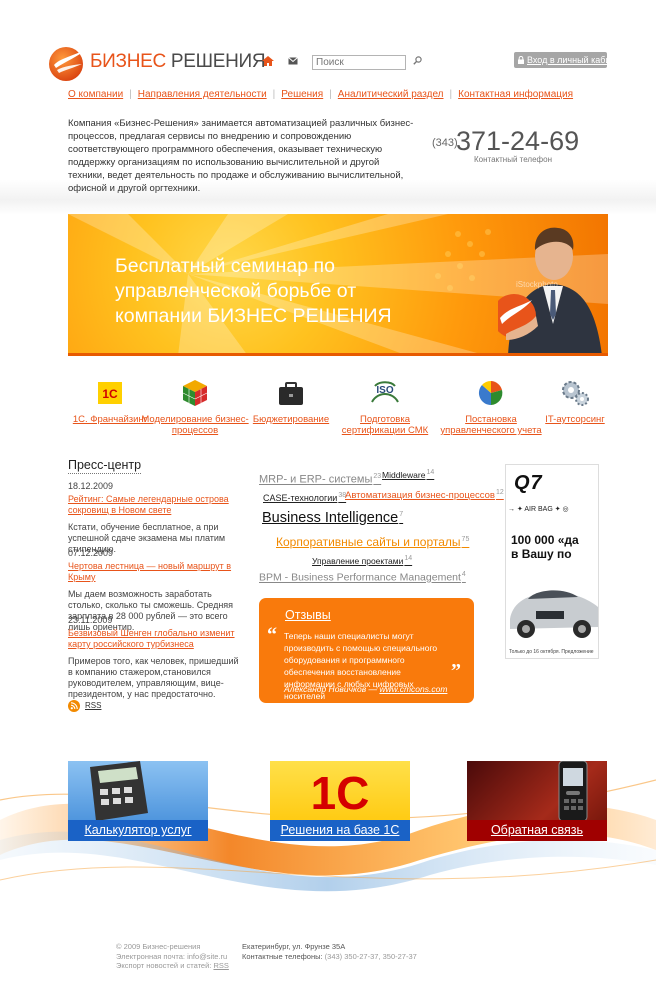 This screenshot has width=656, height=1000. Describe the element at coordinates (513, 159) in the screenshot. I see `phone-caption: Контактный телефон` at that location.